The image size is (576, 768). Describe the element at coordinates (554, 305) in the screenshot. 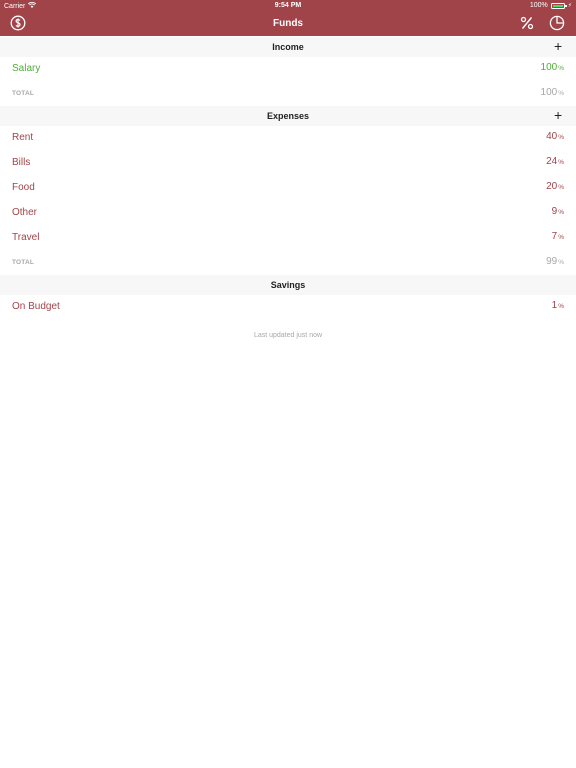

I see `savings-item-value: 1` at that location.